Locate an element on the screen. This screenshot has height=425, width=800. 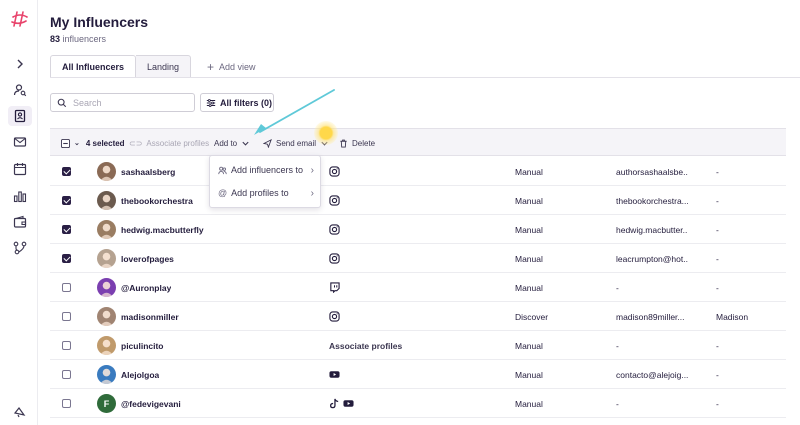
username: piculincito is located at coordinates (142, 345).